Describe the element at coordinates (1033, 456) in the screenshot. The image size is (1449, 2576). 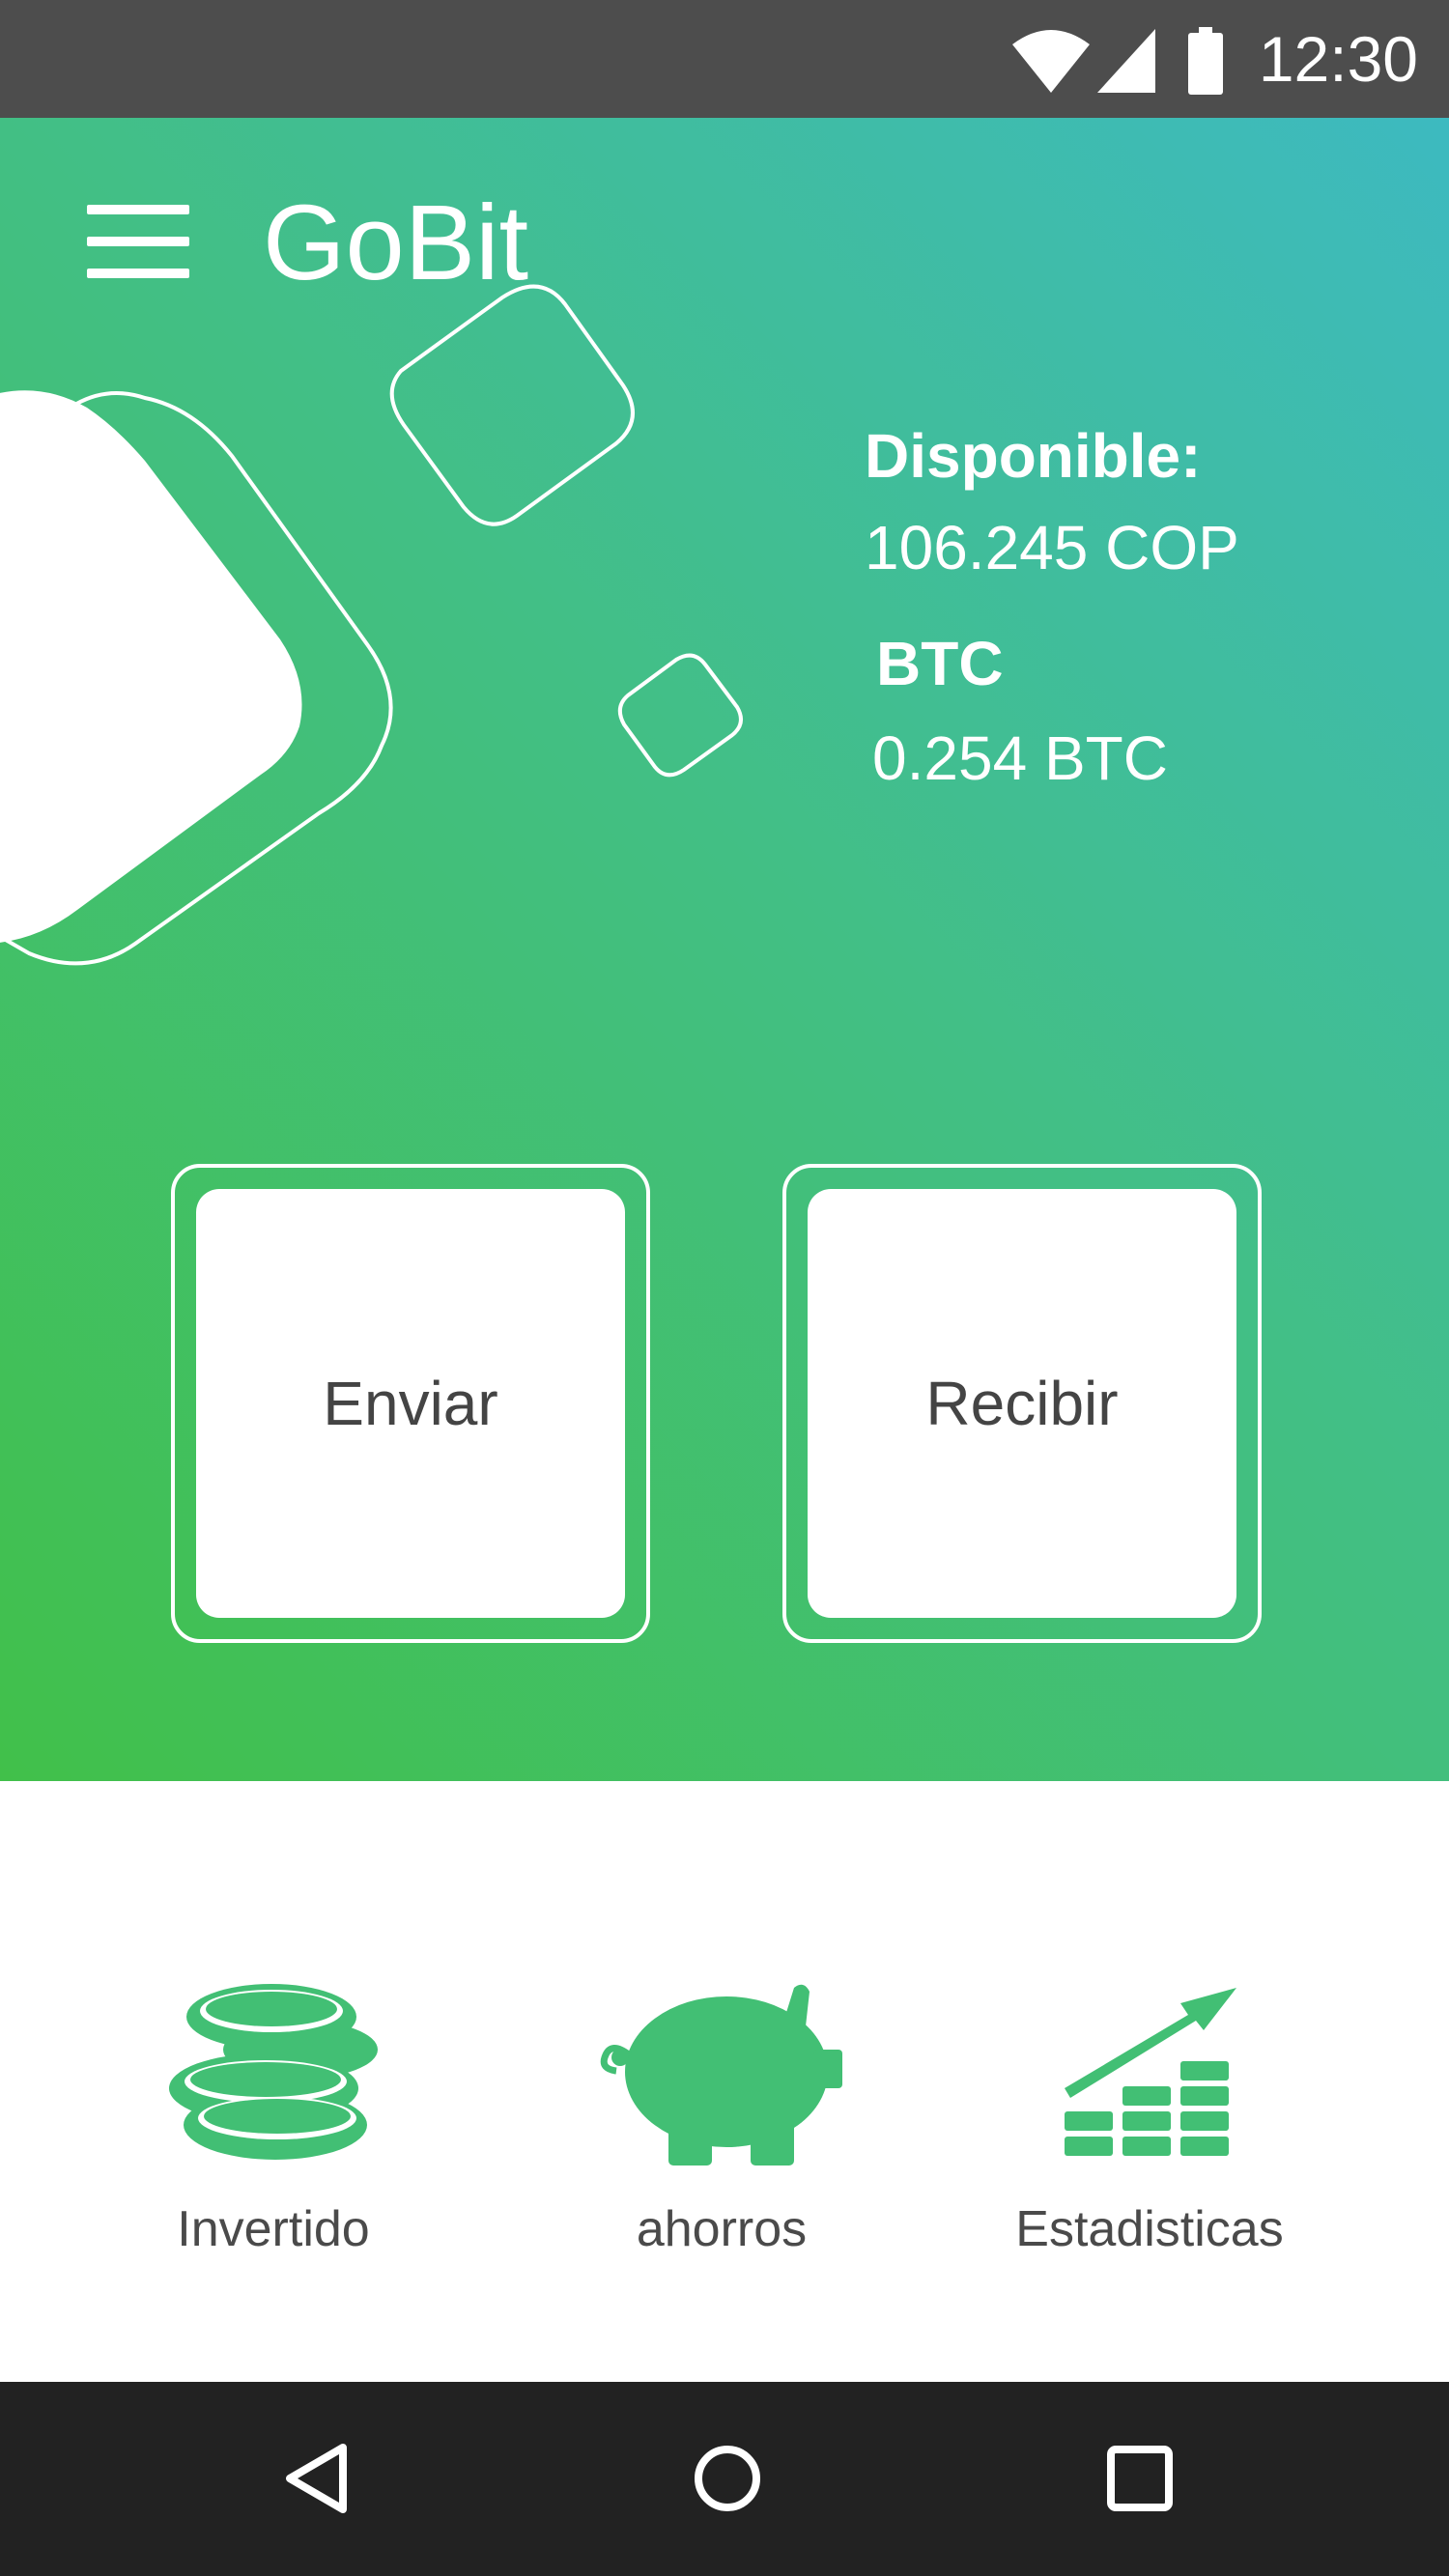
I see `available-label: Disponible:` at that location.